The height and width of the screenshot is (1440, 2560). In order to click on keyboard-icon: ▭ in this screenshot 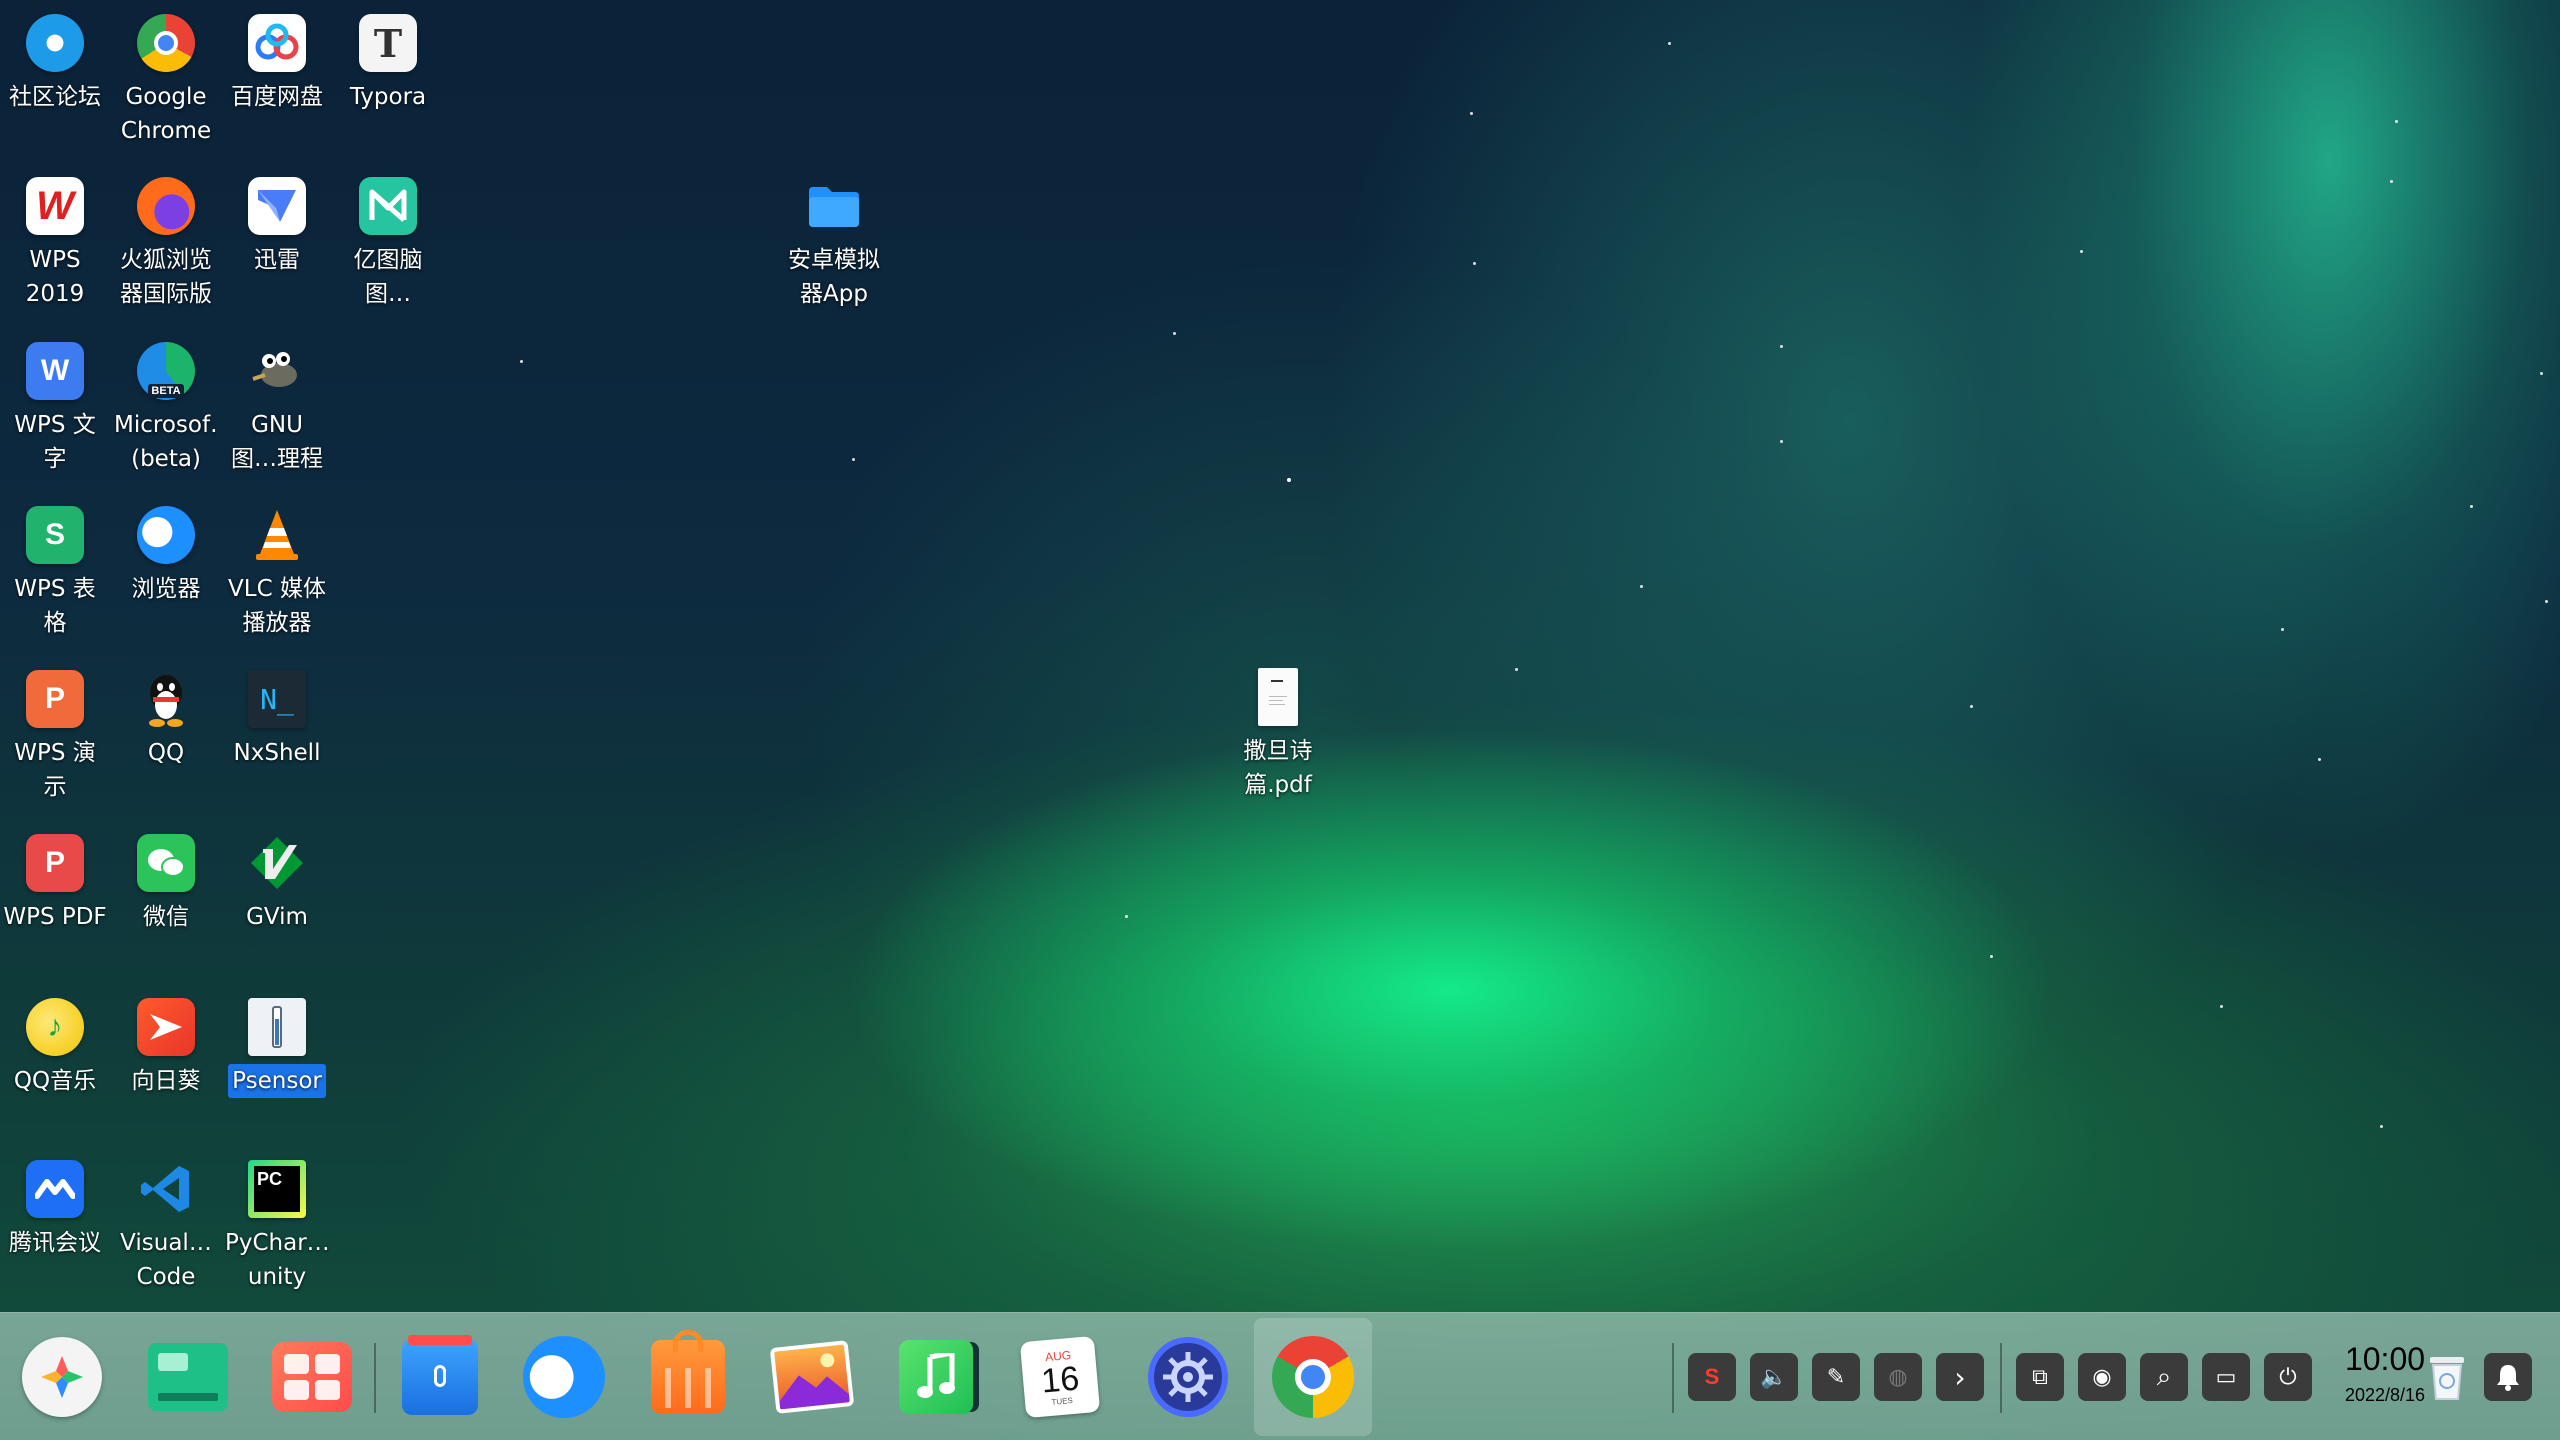, I will do `click(2226, 1377)`.